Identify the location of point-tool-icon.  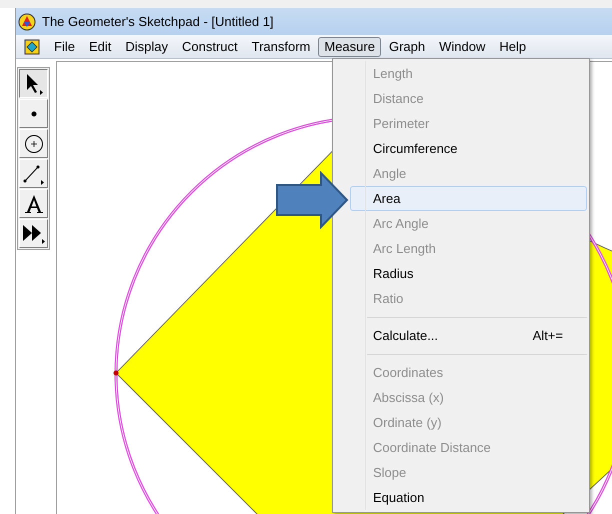
(33, 113).